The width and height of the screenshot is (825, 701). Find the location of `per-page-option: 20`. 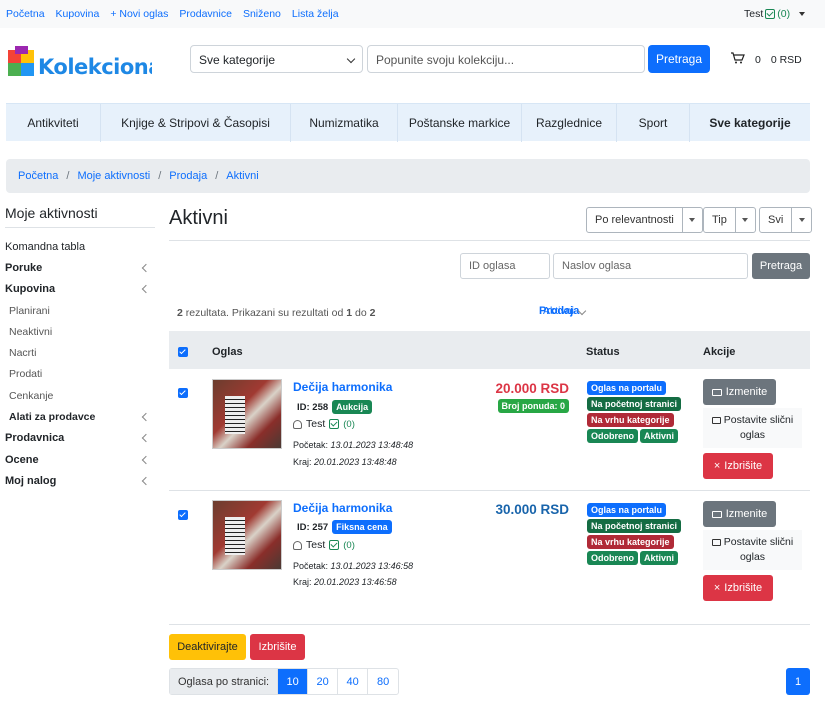

per-page-option: 20 is located at coordinates (323, 681).